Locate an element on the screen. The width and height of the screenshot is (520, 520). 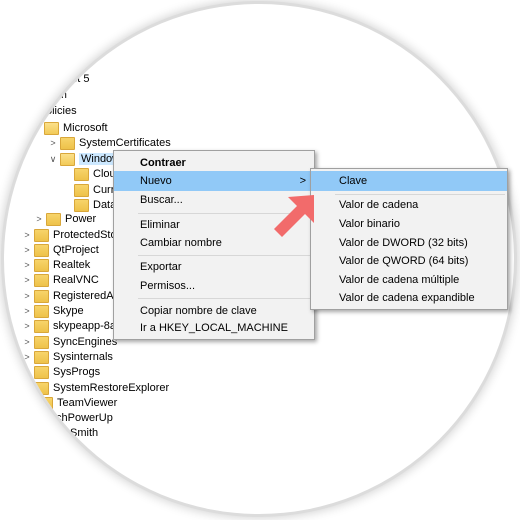
menu-item-label: Nuevo is located at coordinates (156, 181).